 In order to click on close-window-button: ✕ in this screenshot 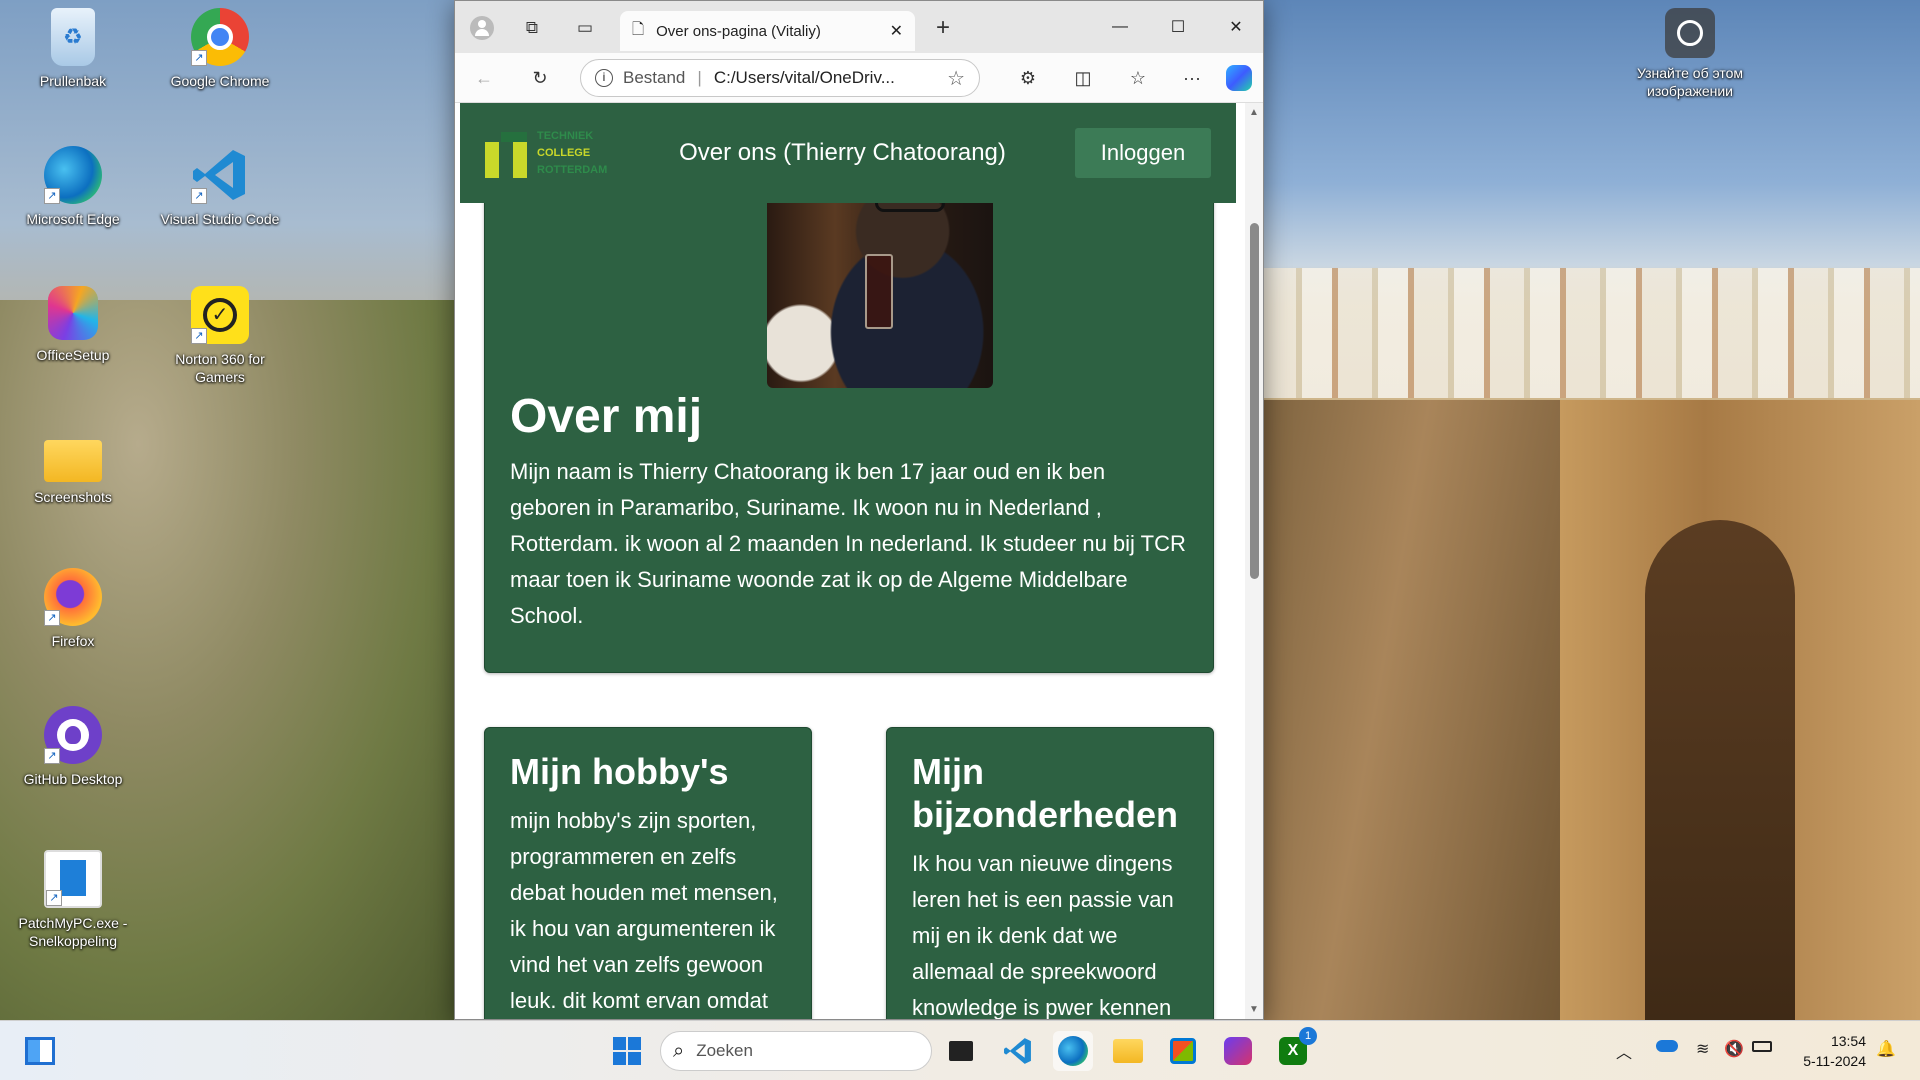, I will do `click(1236, 27)`.